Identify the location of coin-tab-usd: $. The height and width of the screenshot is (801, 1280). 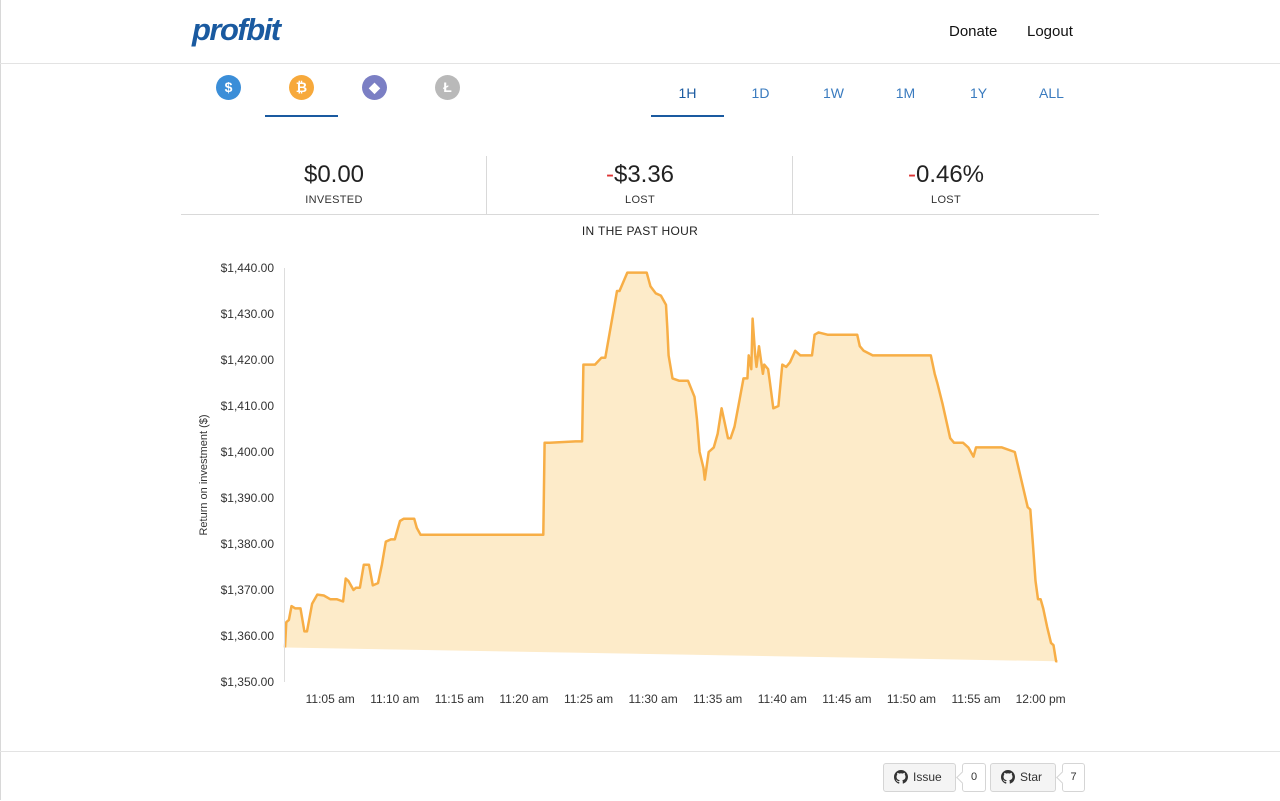
(228, 90).